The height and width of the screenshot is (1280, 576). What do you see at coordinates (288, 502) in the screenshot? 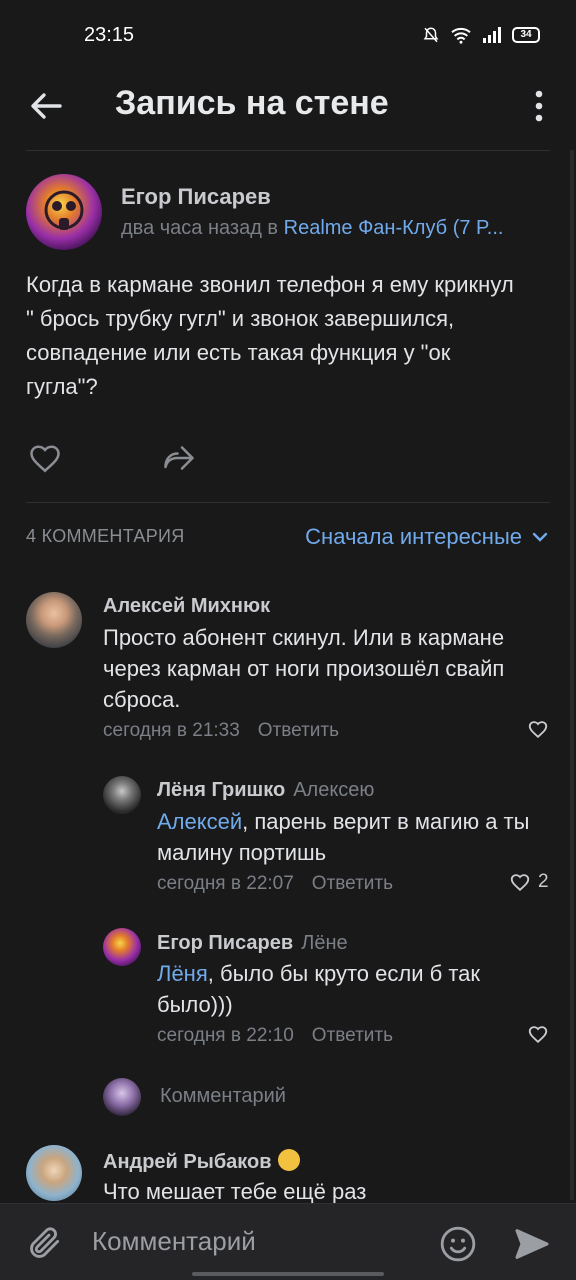
I see `post-divider` at bounding box center [288, 502].